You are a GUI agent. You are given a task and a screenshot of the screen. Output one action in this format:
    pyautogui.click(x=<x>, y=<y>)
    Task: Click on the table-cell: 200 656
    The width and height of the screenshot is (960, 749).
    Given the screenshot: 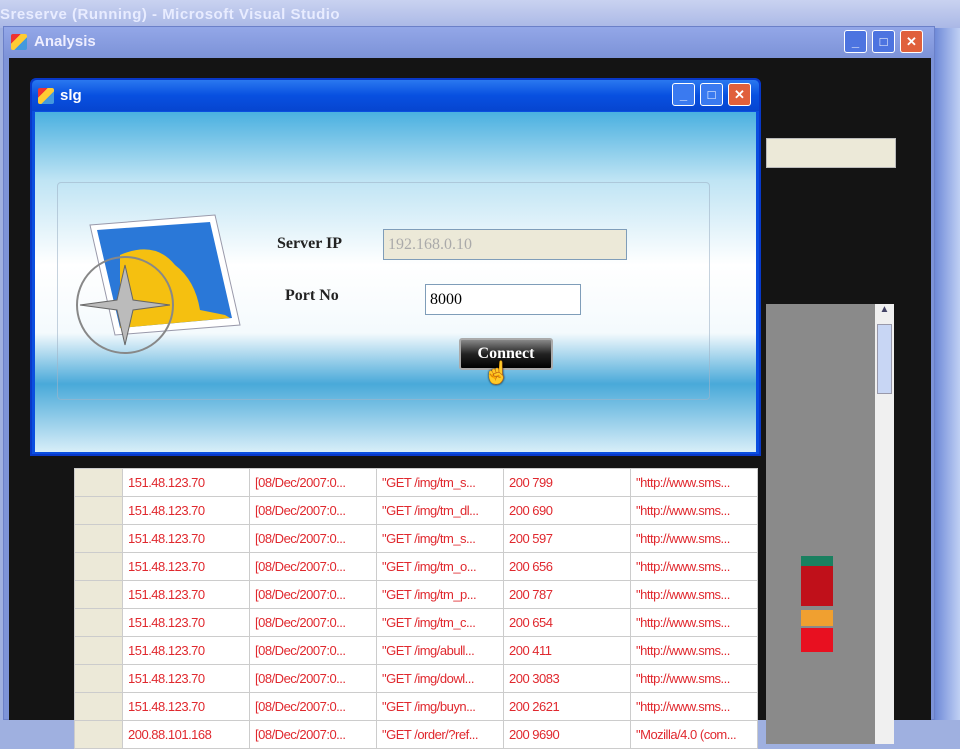 What is the action you would take?
    pyautogui.click(x=567, y=566)
    